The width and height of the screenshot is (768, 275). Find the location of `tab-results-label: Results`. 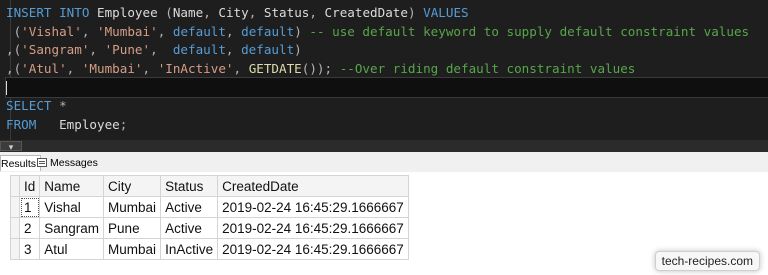

tab-results-label: Results is located at coordinates (19, 164).